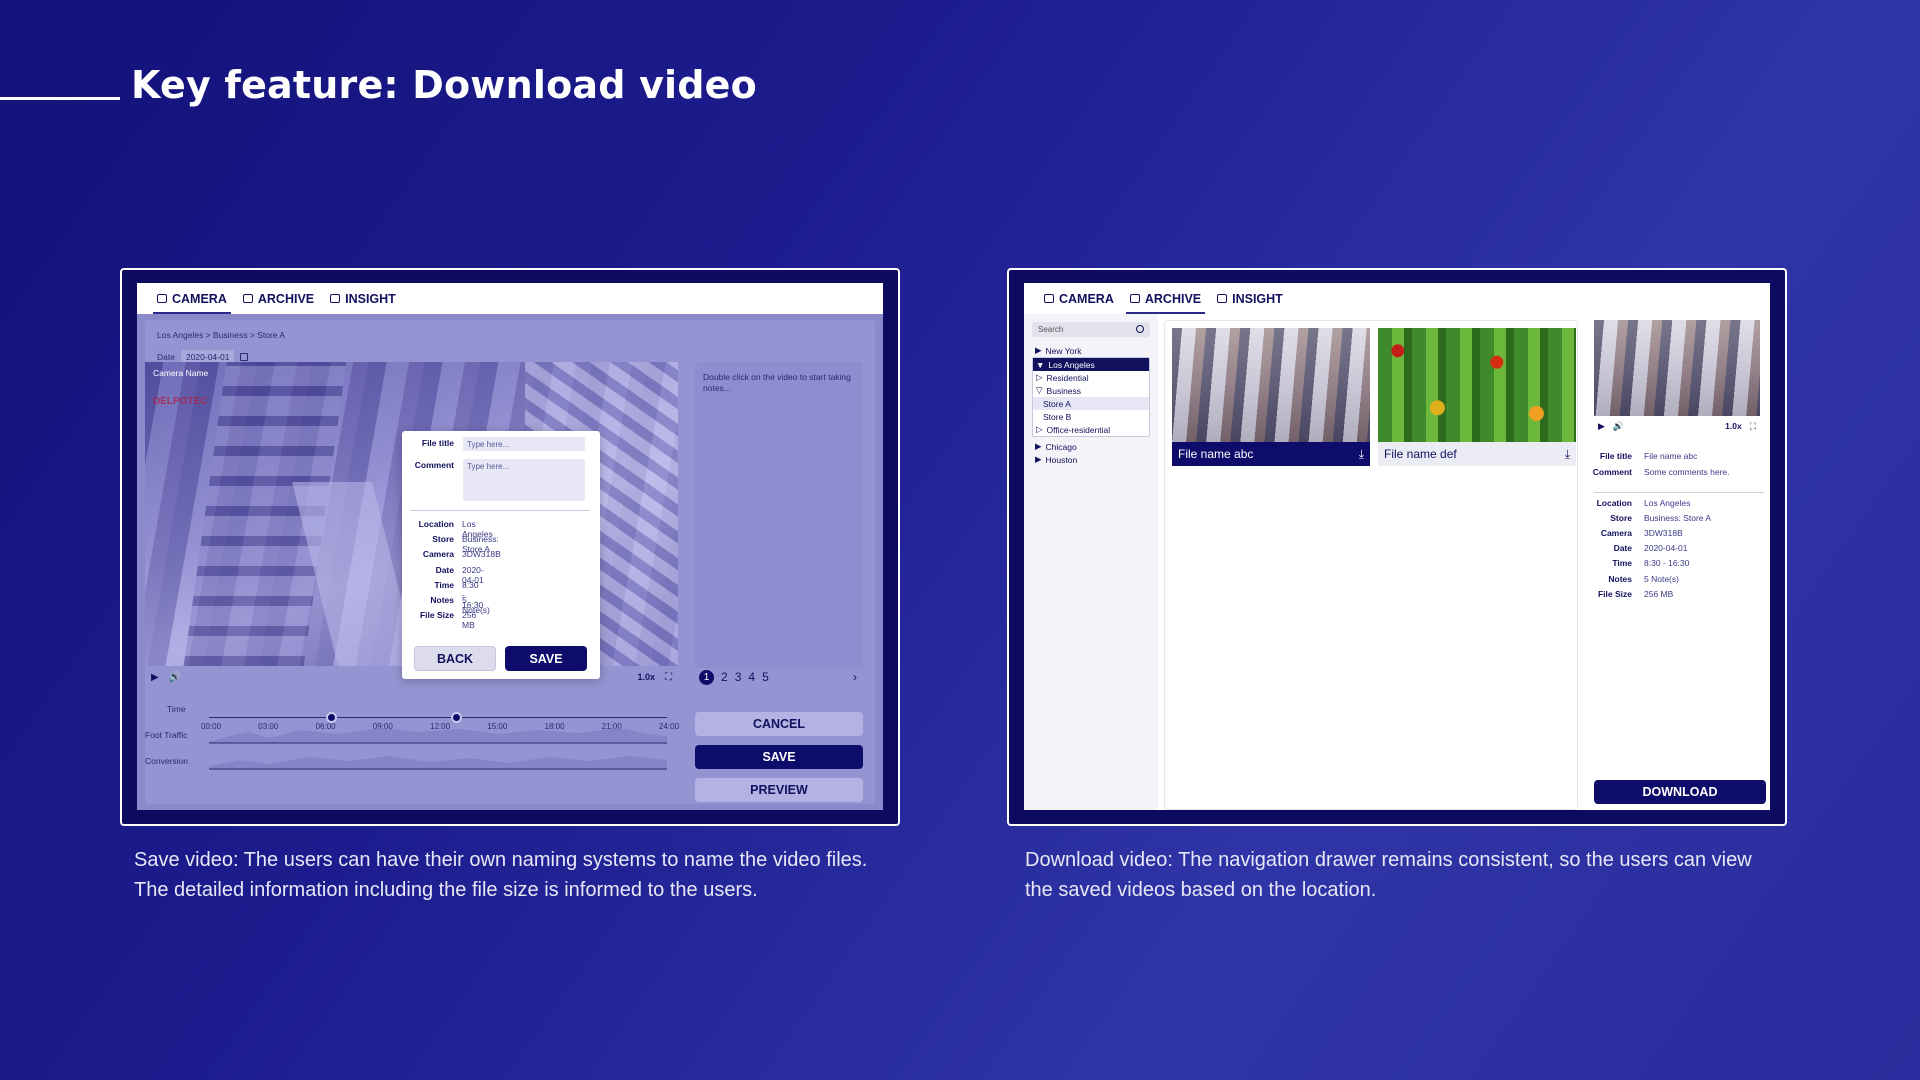 The image size is (1920, 1080). What do you see at coordinates (181, 373) in the screenshot?
I see `camera-name-label: Camera Name` at bounding box center [181, 373].